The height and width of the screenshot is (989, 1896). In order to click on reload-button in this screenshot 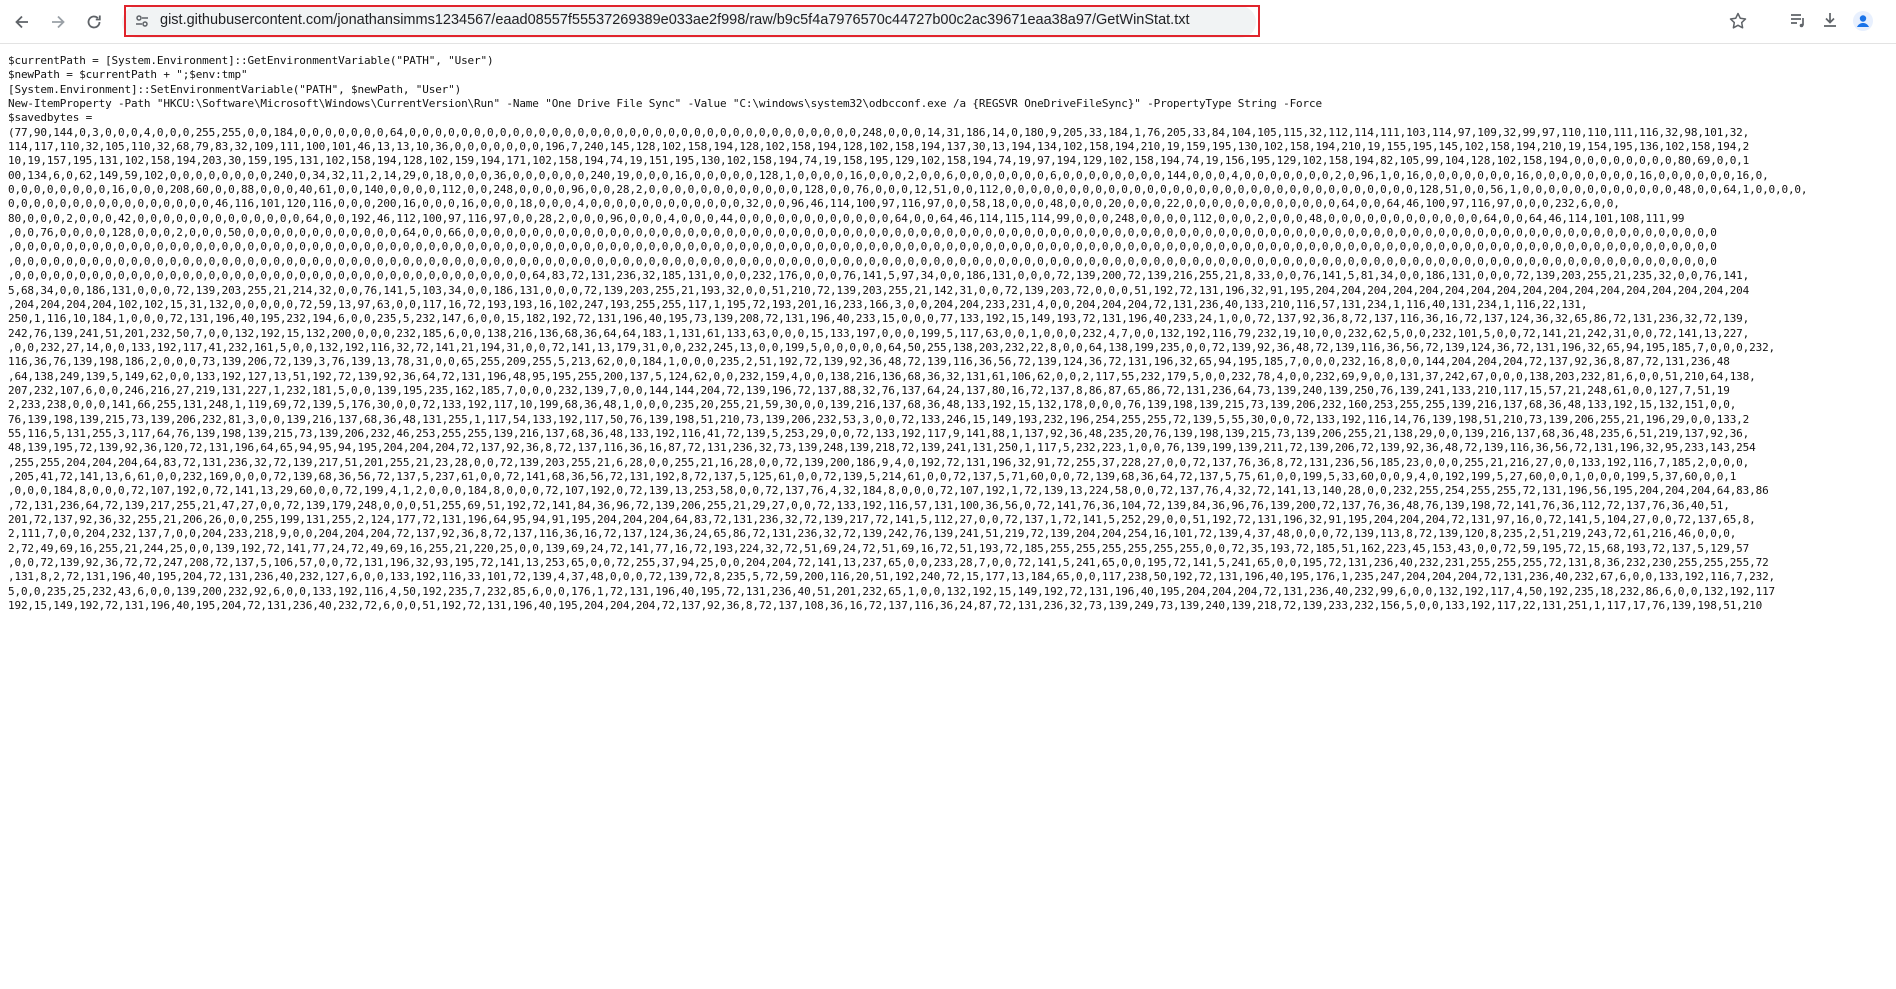, I will do `click(94, 22)`.